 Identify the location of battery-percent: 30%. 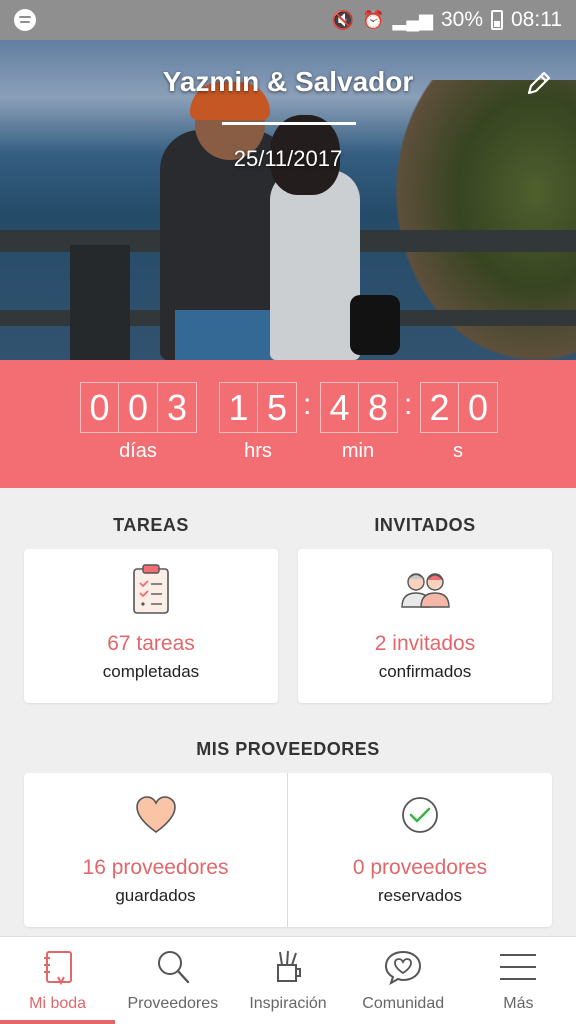
(461, 19).